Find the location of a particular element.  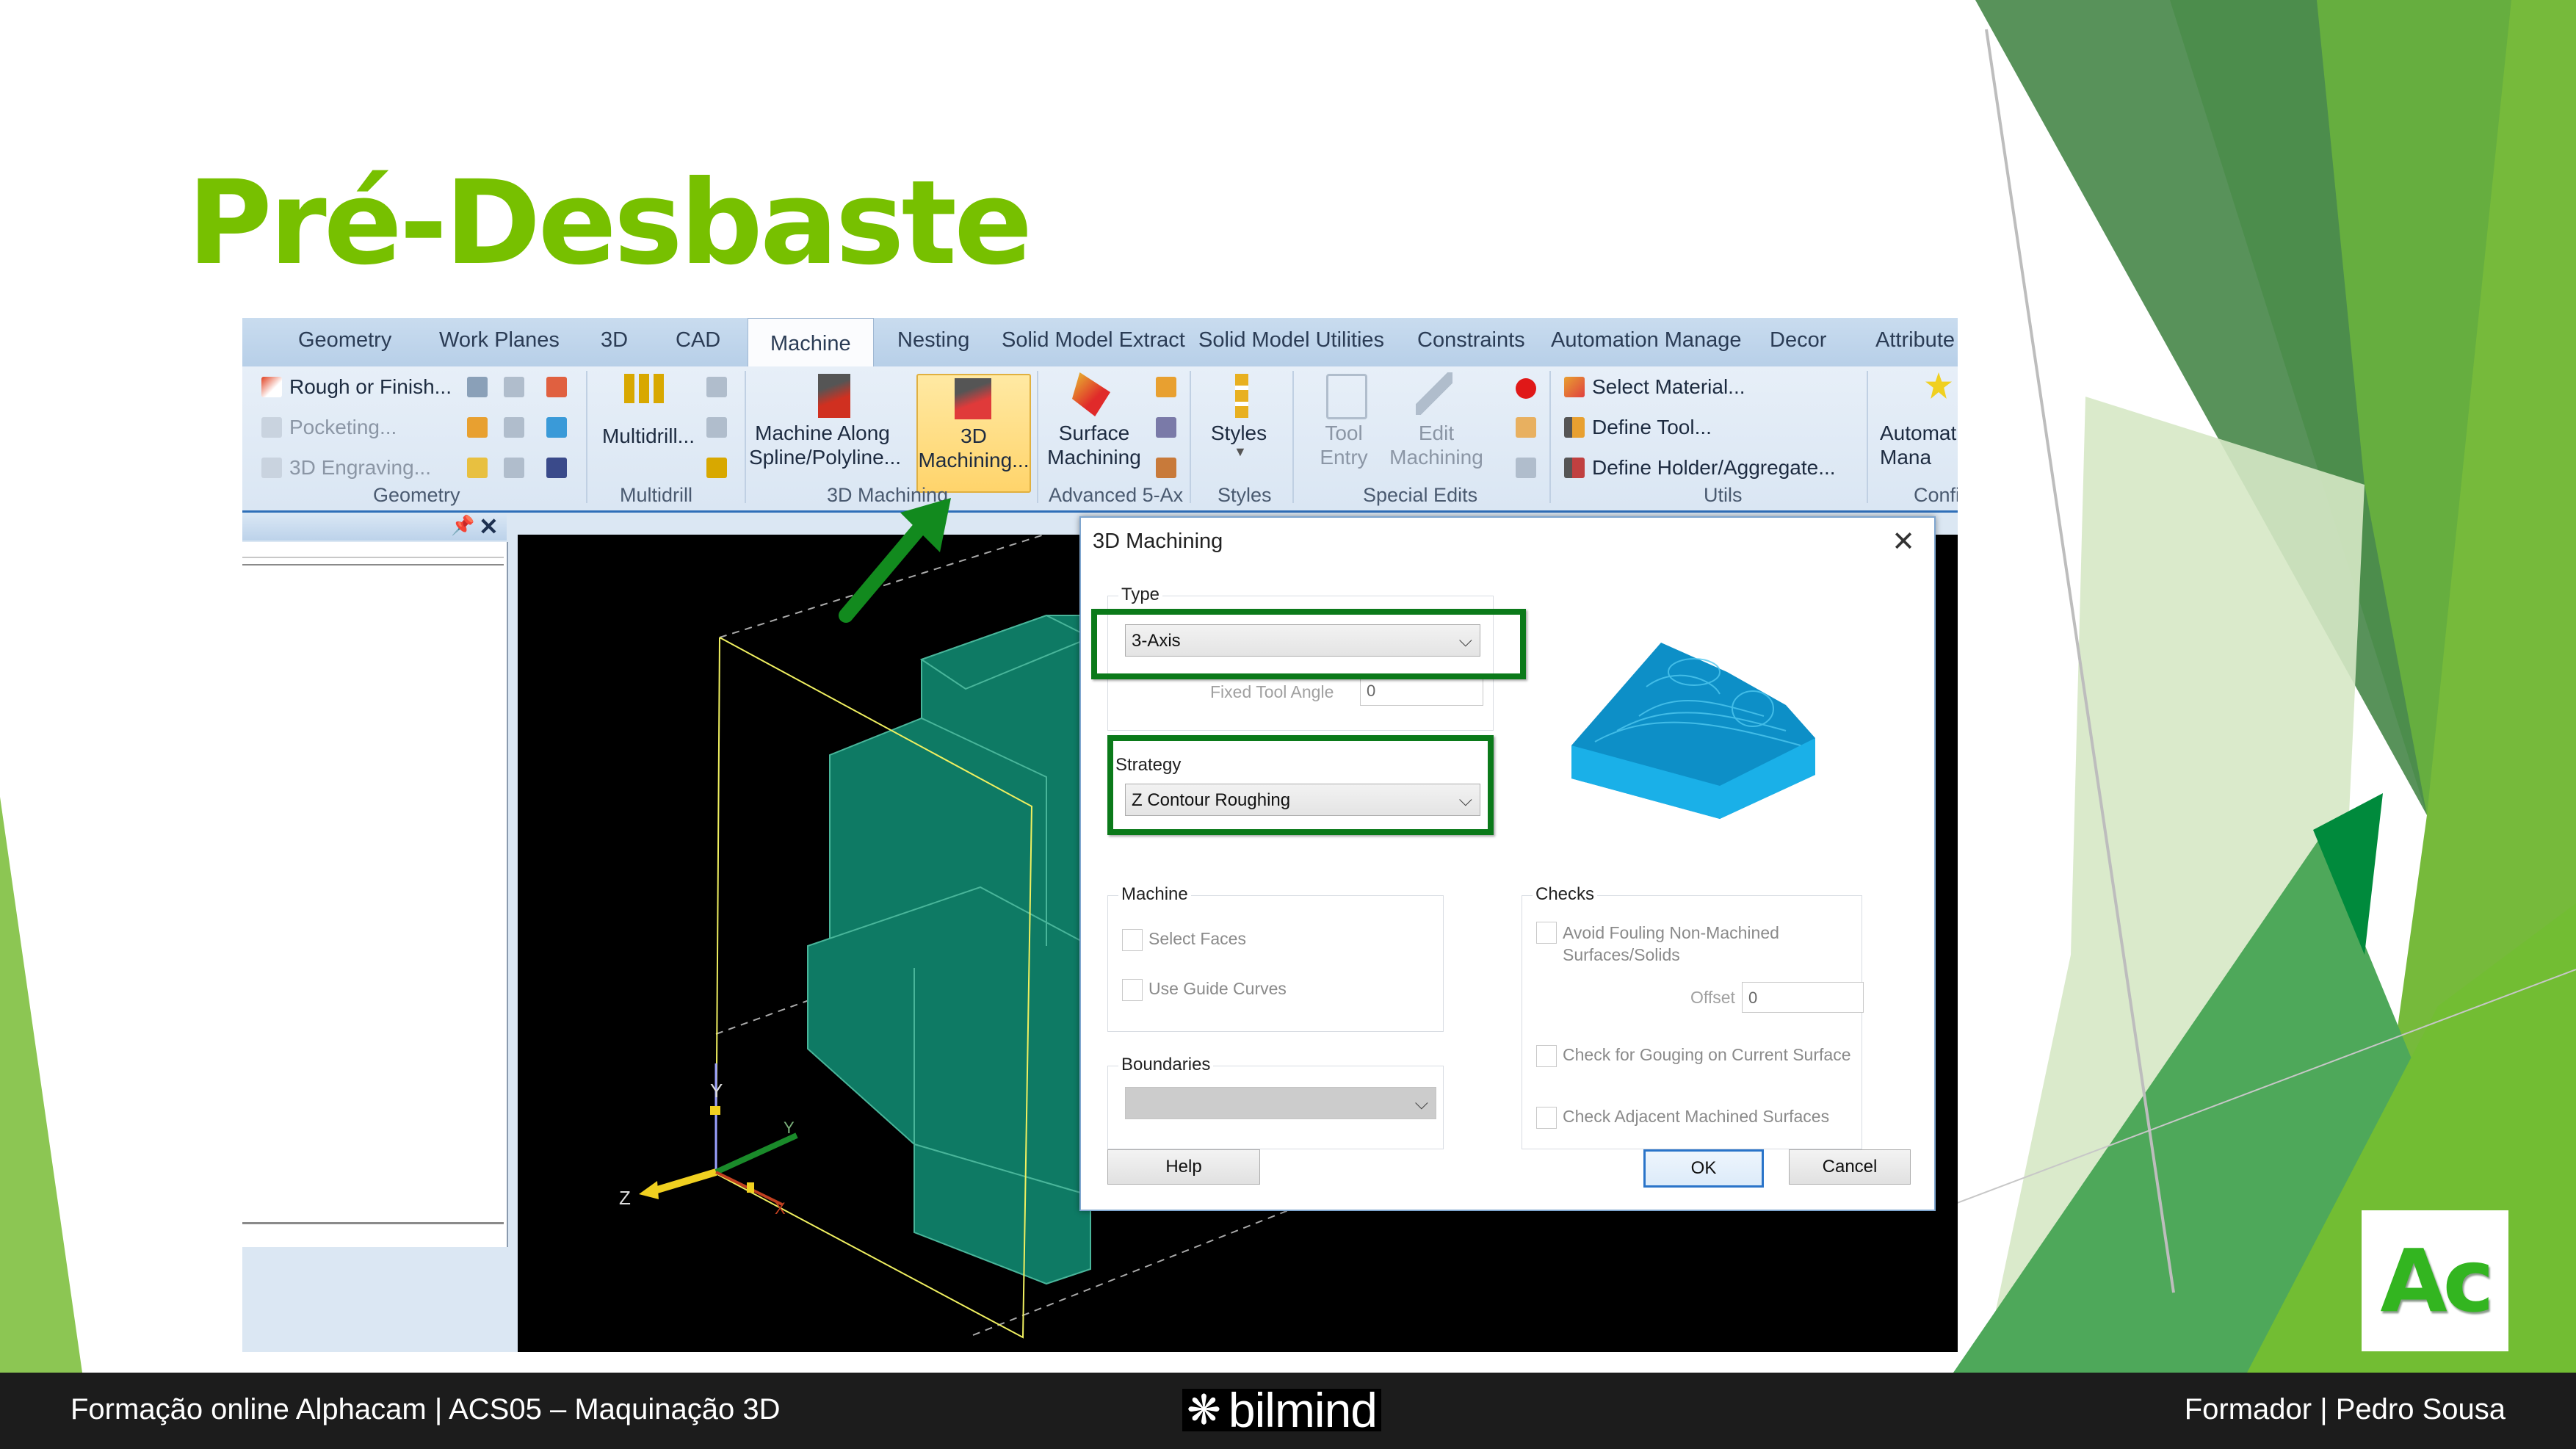

check-adjacent-checkbox: Check Adjacent Machined Surfaces is located at coordinates (1682, 1118).